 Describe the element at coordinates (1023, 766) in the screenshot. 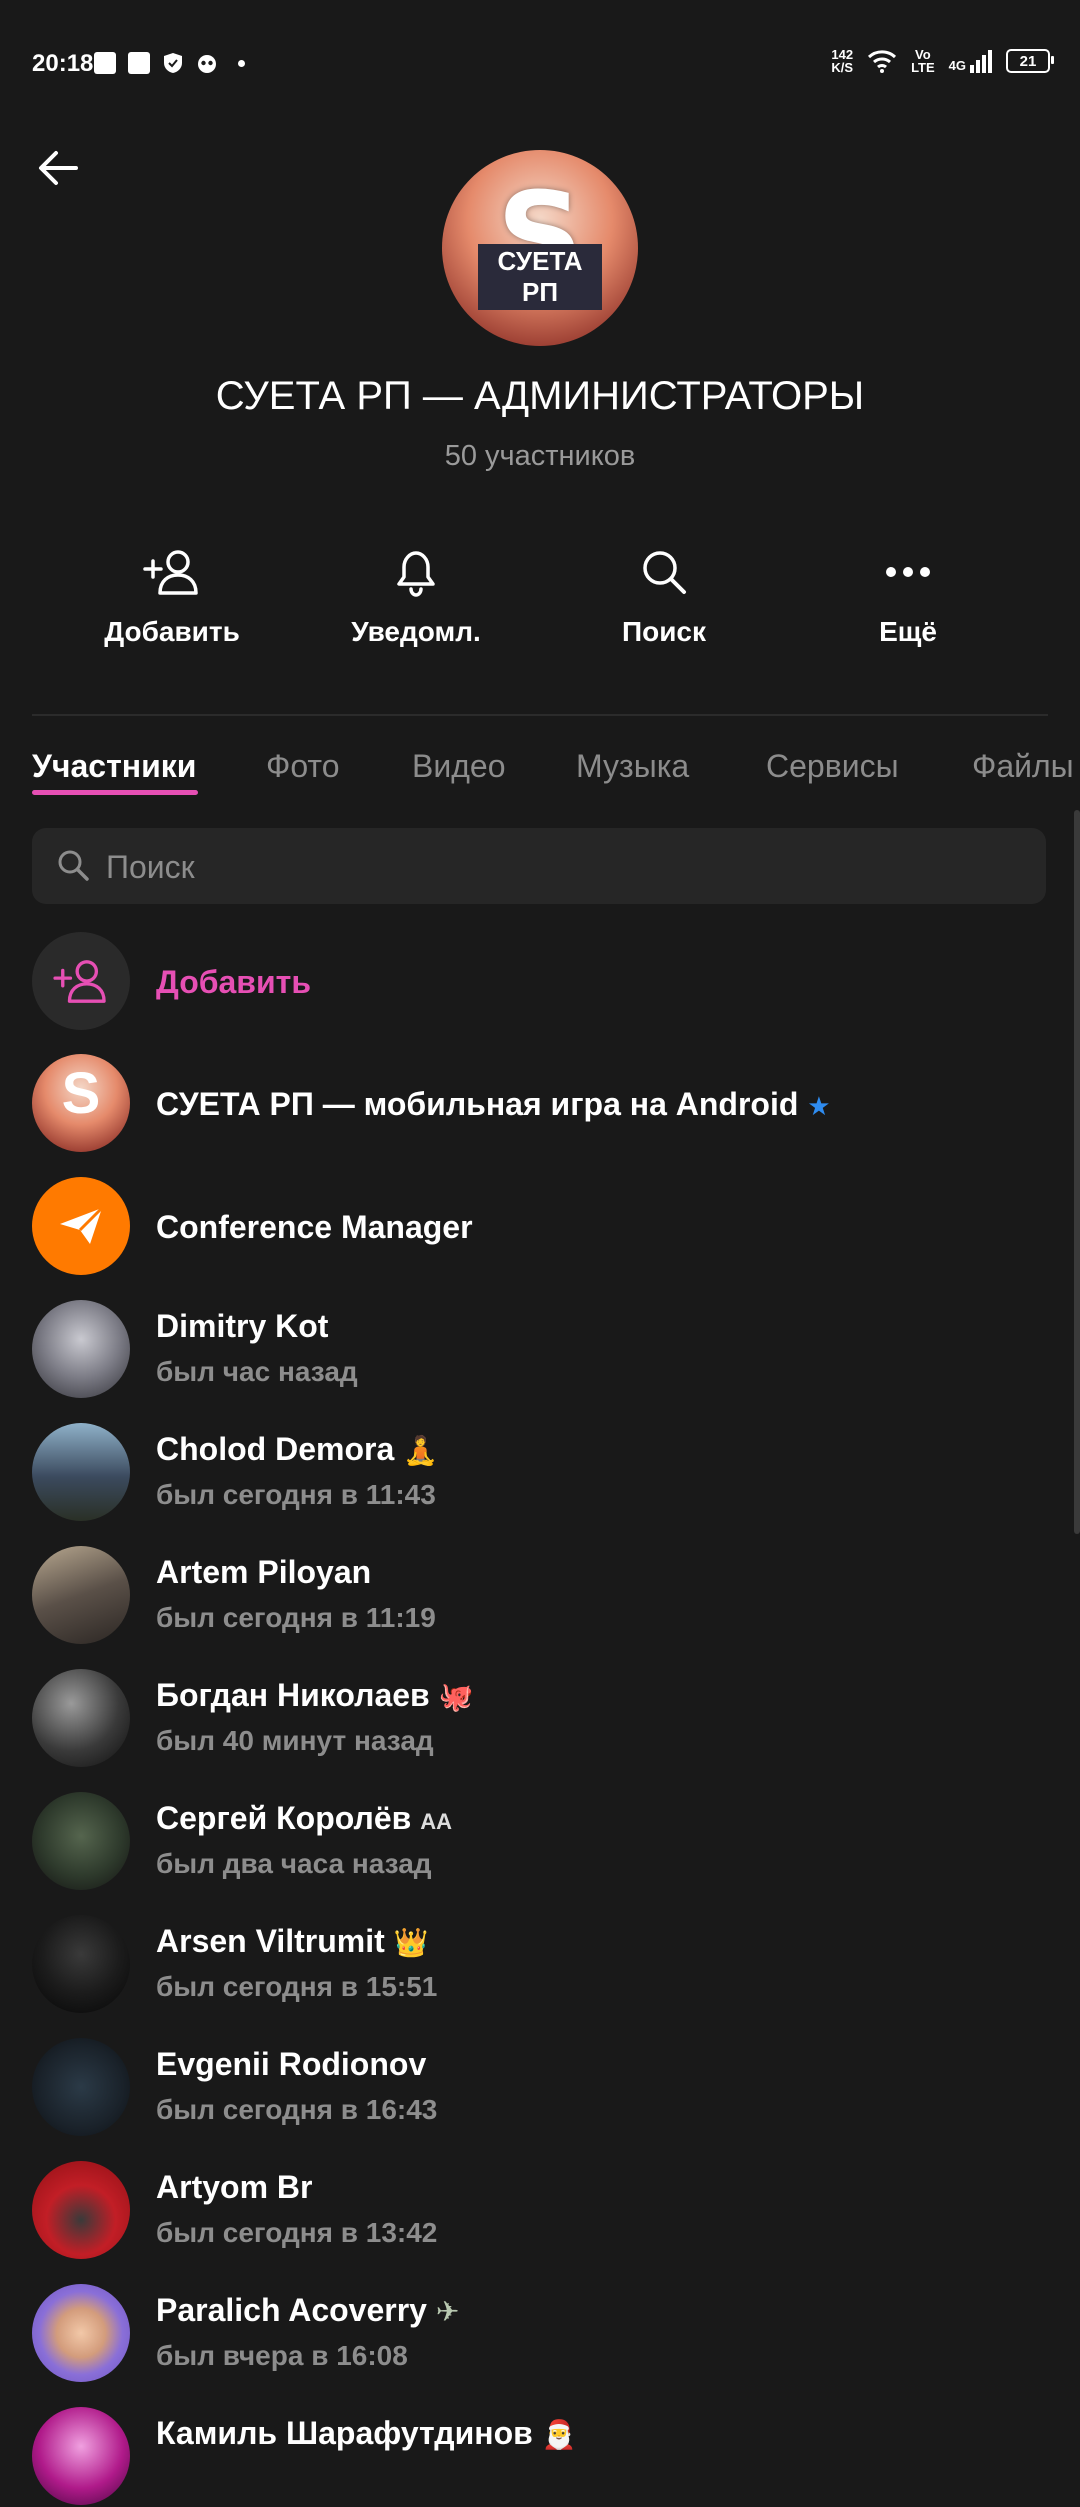

I see `tab-files: Файлы` at that location.